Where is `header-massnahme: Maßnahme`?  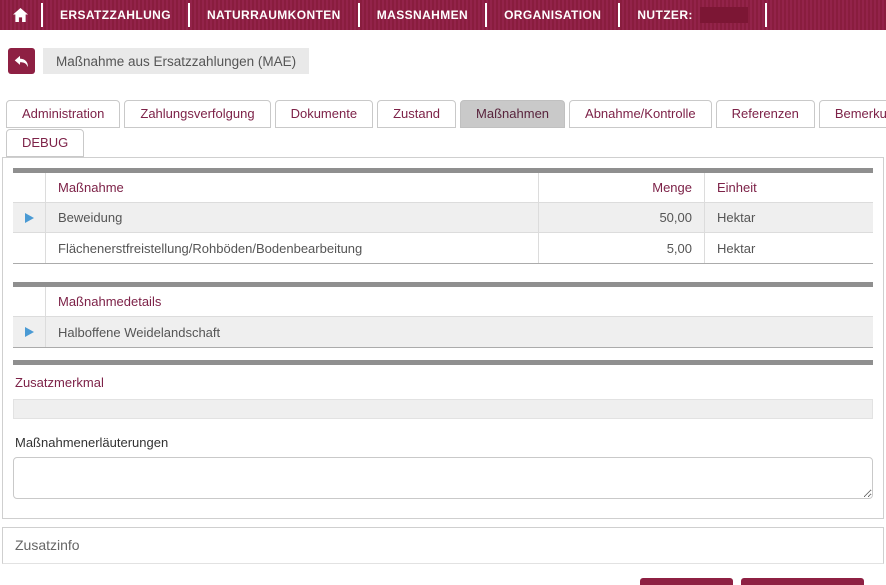
header-massnahme: Maßnahme is located at coordinates (91, 187).